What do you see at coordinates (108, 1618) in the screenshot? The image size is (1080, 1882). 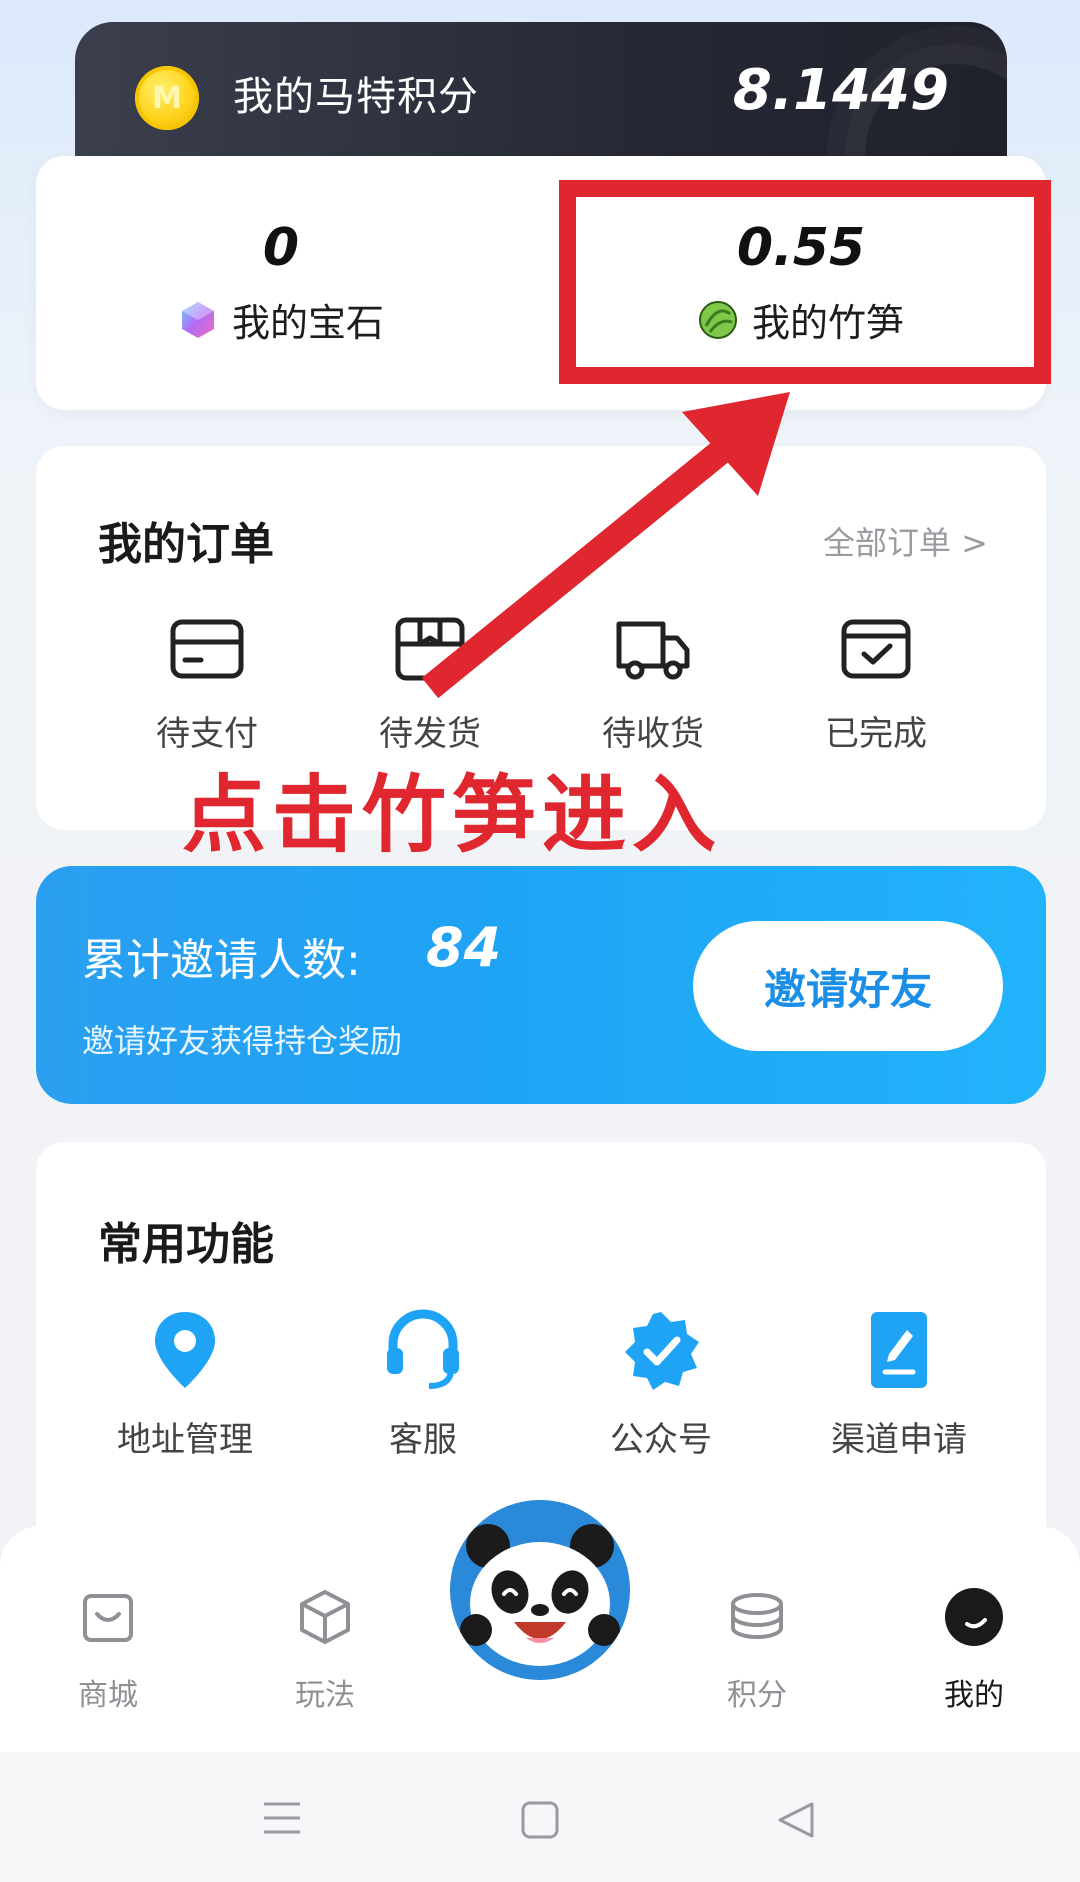 I see `shopping-bag-icon` at bounding box center [108, 1618].